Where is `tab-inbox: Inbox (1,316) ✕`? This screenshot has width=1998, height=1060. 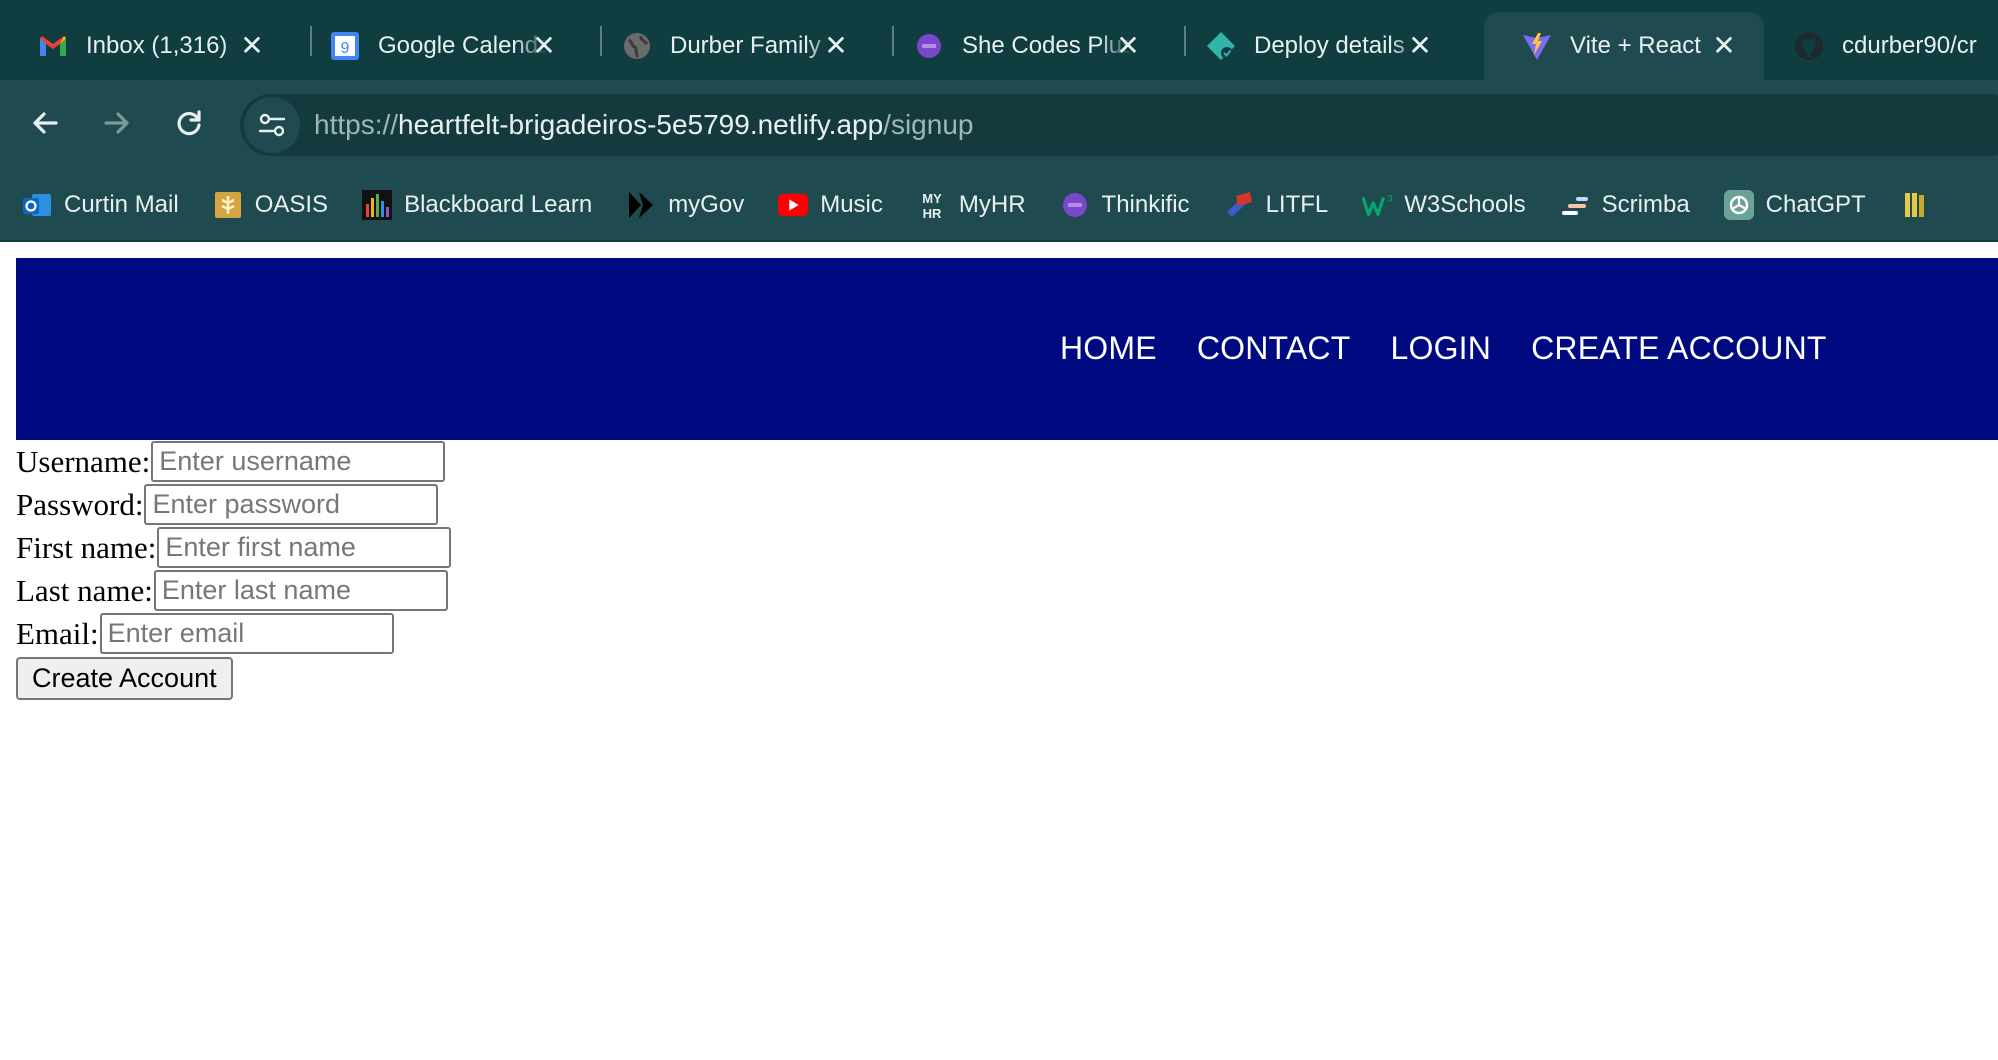 tab-inbox: Inbox (1,316) ✕ is located at coordinates (146, 46).